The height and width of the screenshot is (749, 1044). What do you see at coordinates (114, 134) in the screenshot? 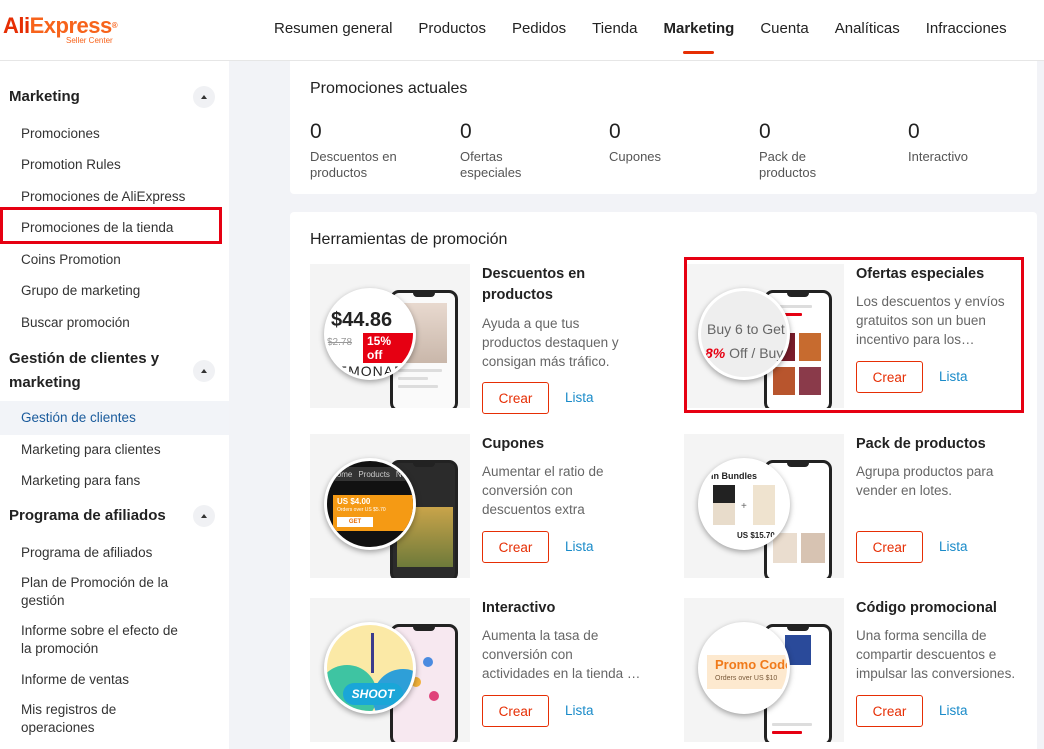
I see `sidebar-item-promociones: Promociones` at bounding box center [114, 134].